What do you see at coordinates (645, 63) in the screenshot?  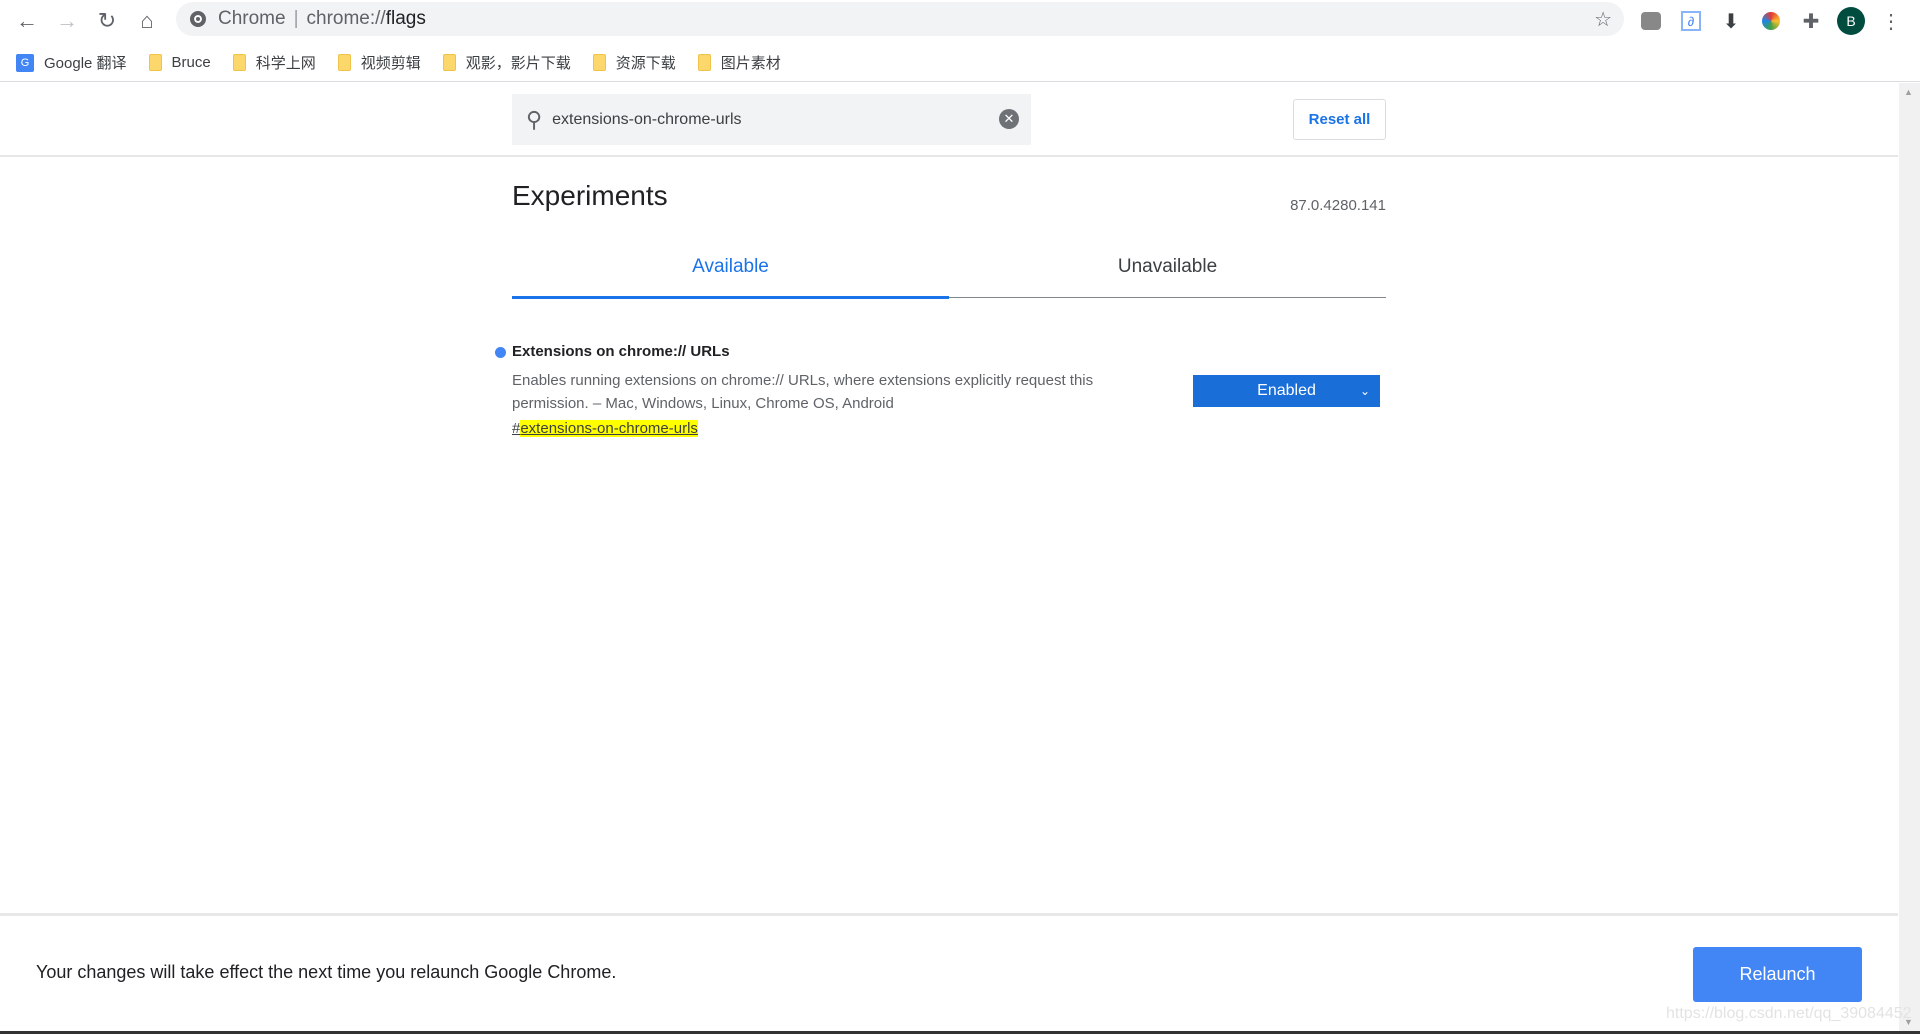 I see `bookmark-label: 资源下载` at bounding box center [645, 63].